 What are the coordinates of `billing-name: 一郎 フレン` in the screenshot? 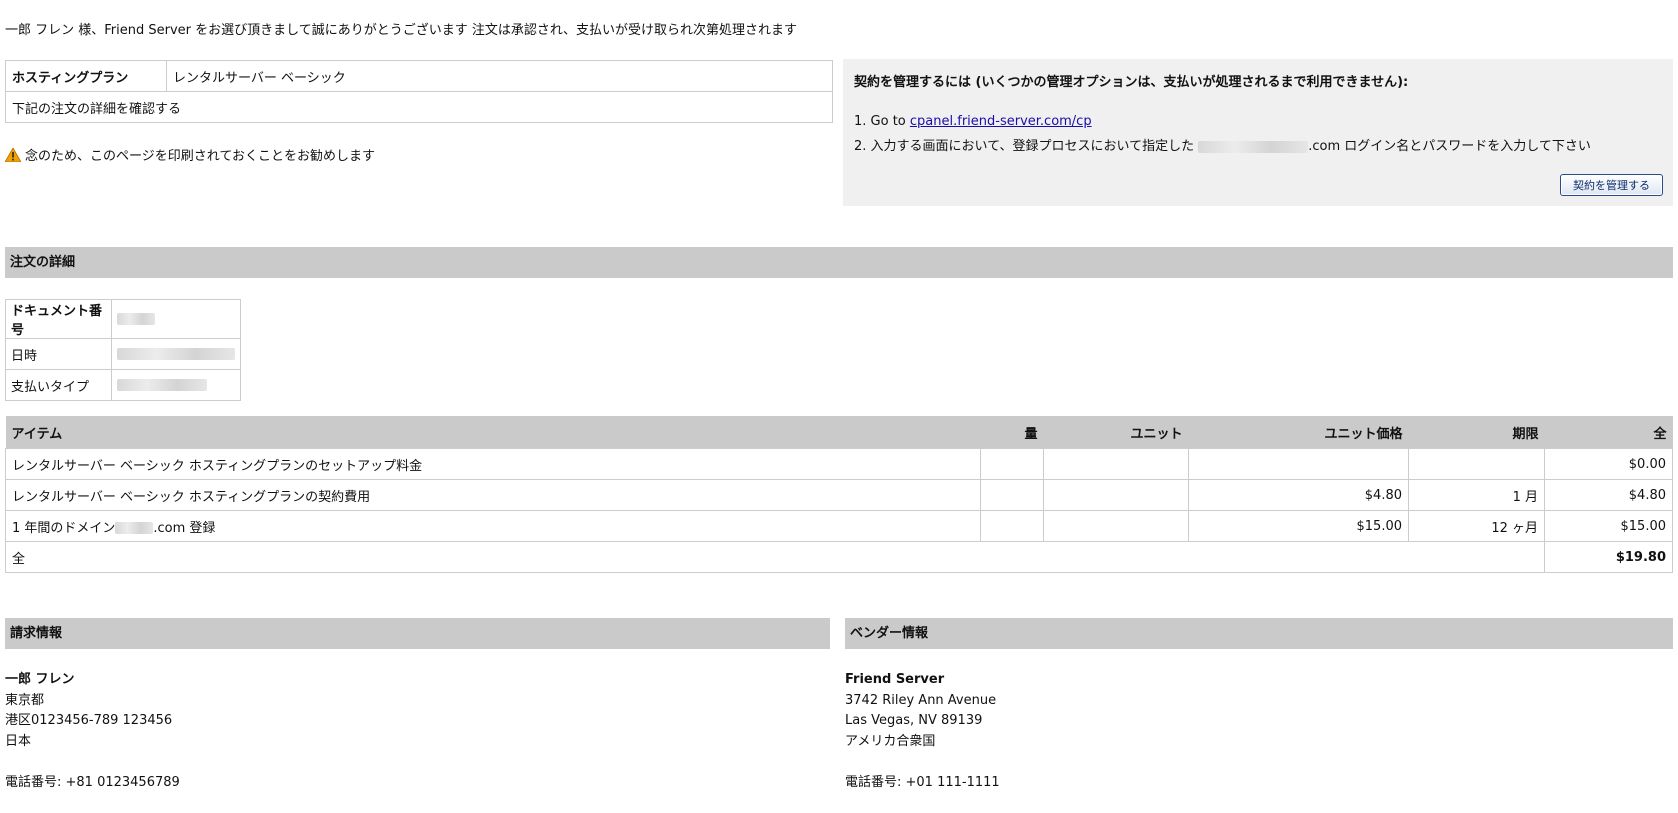 It's located at (40, 679).